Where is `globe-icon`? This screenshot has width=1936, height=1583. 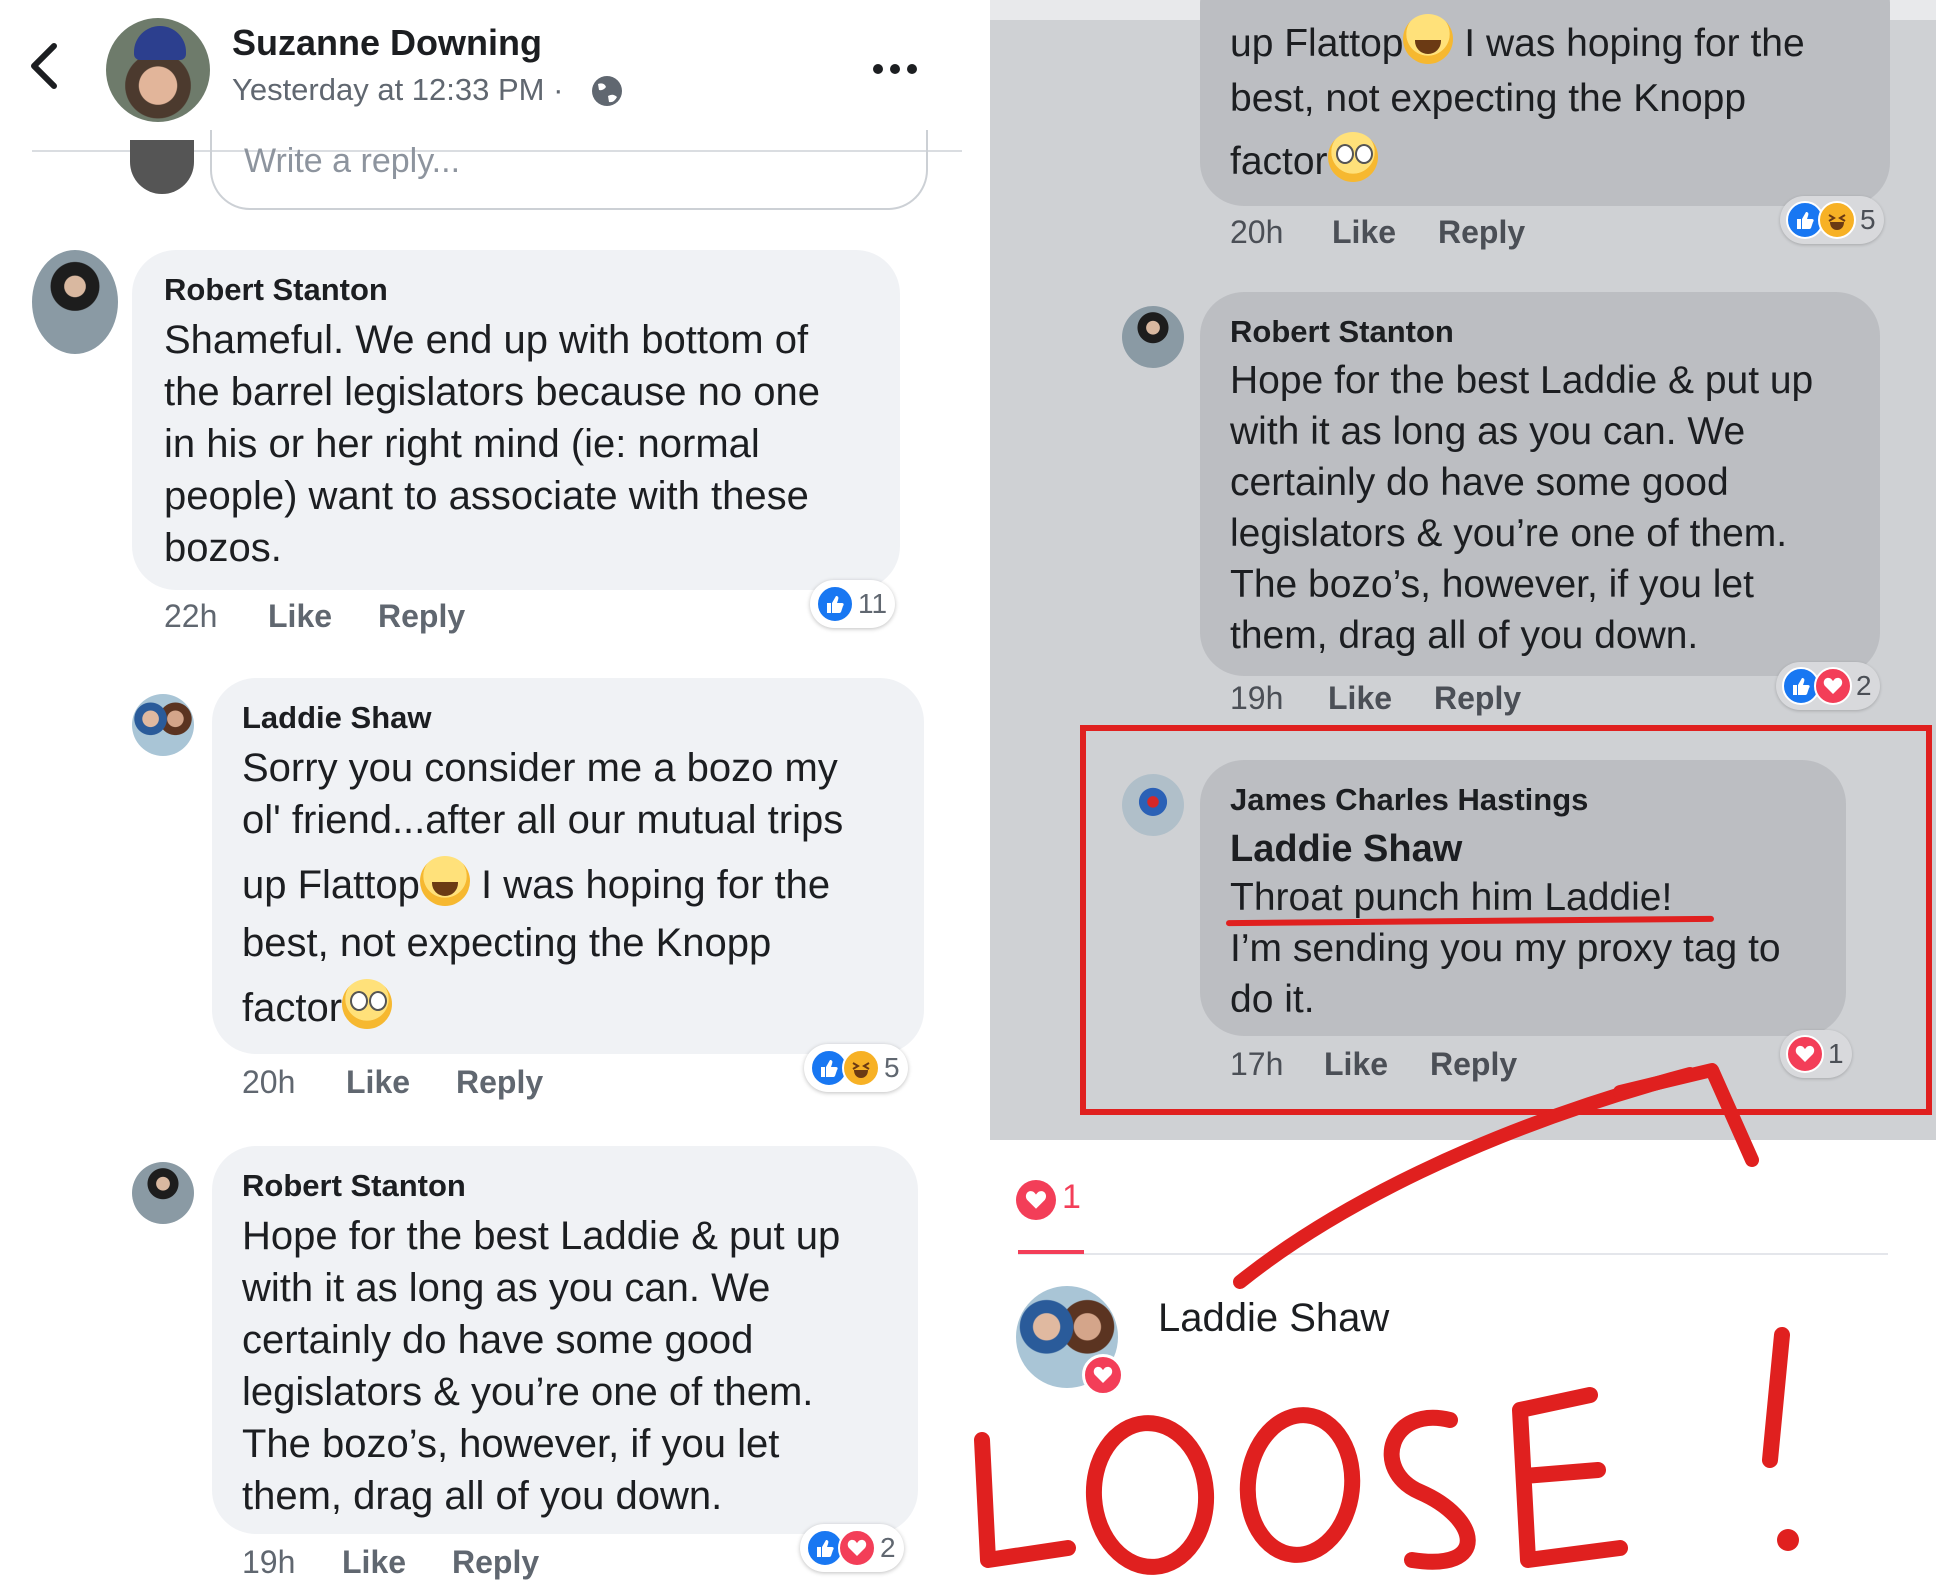 globe-icon is located at coordinates (607, 91).